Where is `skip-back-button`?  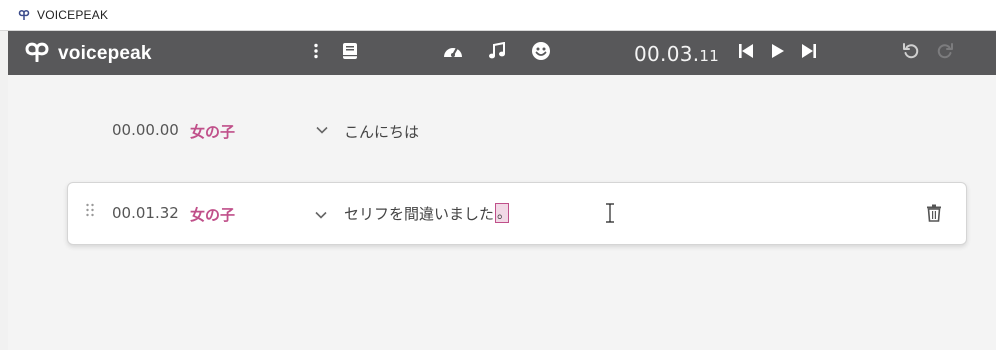 skip-back-button is located at coordinates (746, 53).